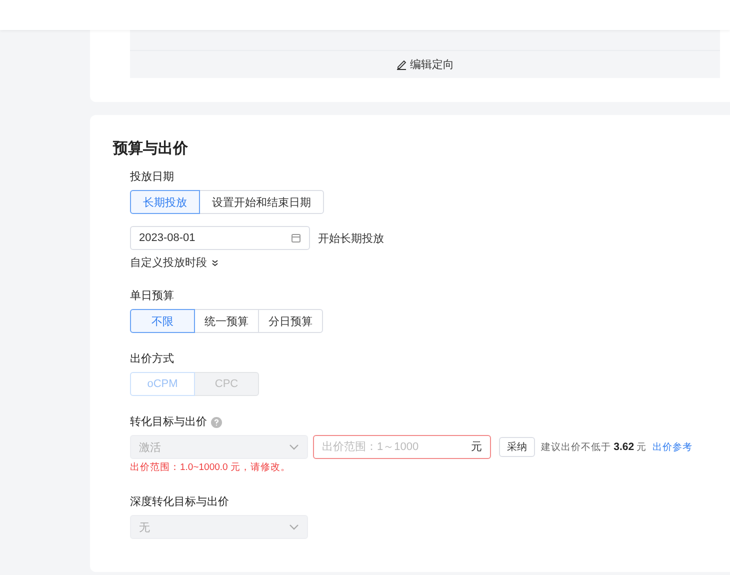 The image size is (730, 575). What do you see at coordinates (152, 296) in the screenshot?
I see `field-label: 单日预算` at bounding box center [152, 296].